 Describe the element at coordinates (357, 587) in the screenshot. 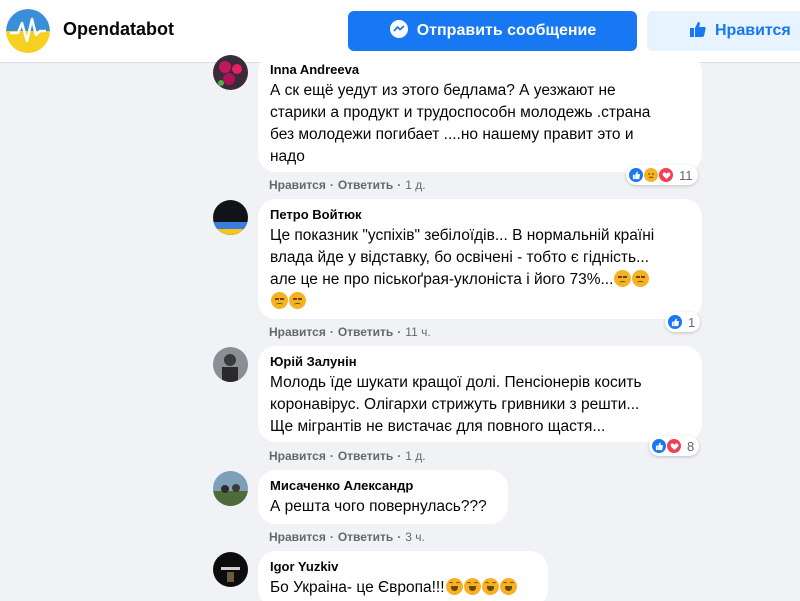

I see `comment-text-body: Бо Украіна- це Європа!!!` at that location.